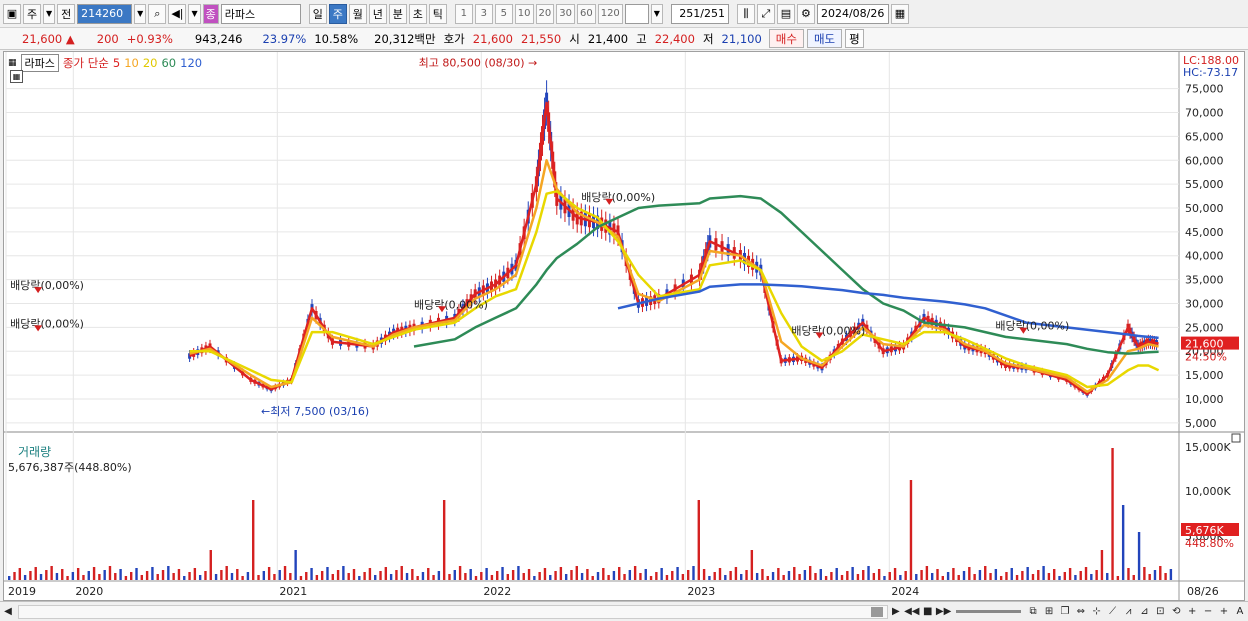 The image size is (1248, 621). What do you see at coordinates (194, 13) in the screenshot?
I see `dropdown-icon: ▼` at bounding box center [194, 13].